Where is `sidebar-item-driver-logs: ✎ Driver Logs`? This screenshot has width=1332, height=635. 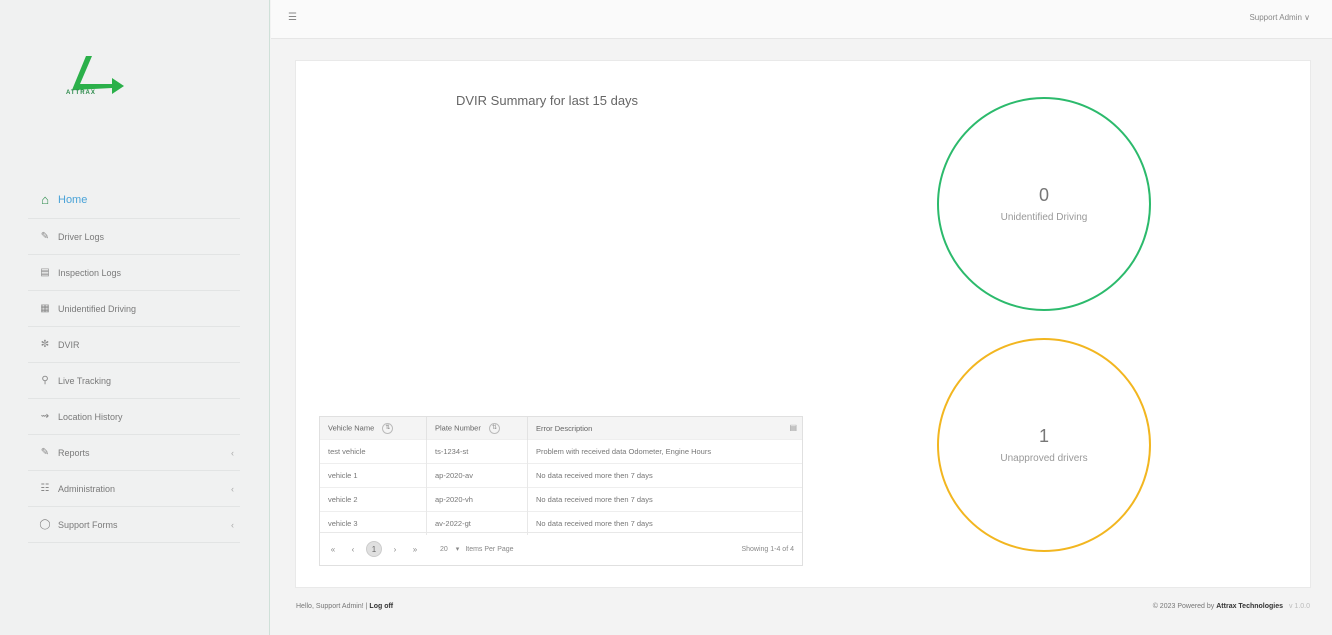 sidebar-item-driver-logs: ✎ Driver Logs is located at coordinates (134, 237).